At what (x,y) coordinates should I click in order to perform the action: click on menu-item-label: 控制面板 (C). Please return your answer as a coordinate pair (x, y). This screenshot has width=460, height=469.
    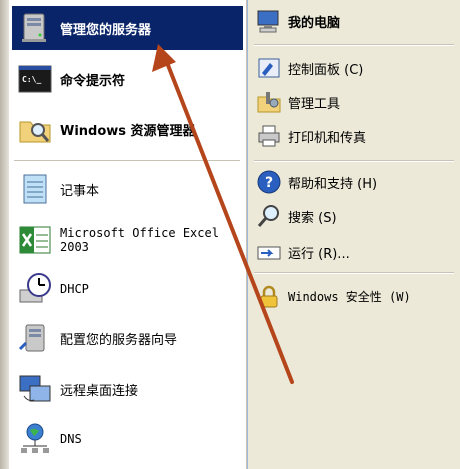
    Looking at the image, I should click on (326, 70).